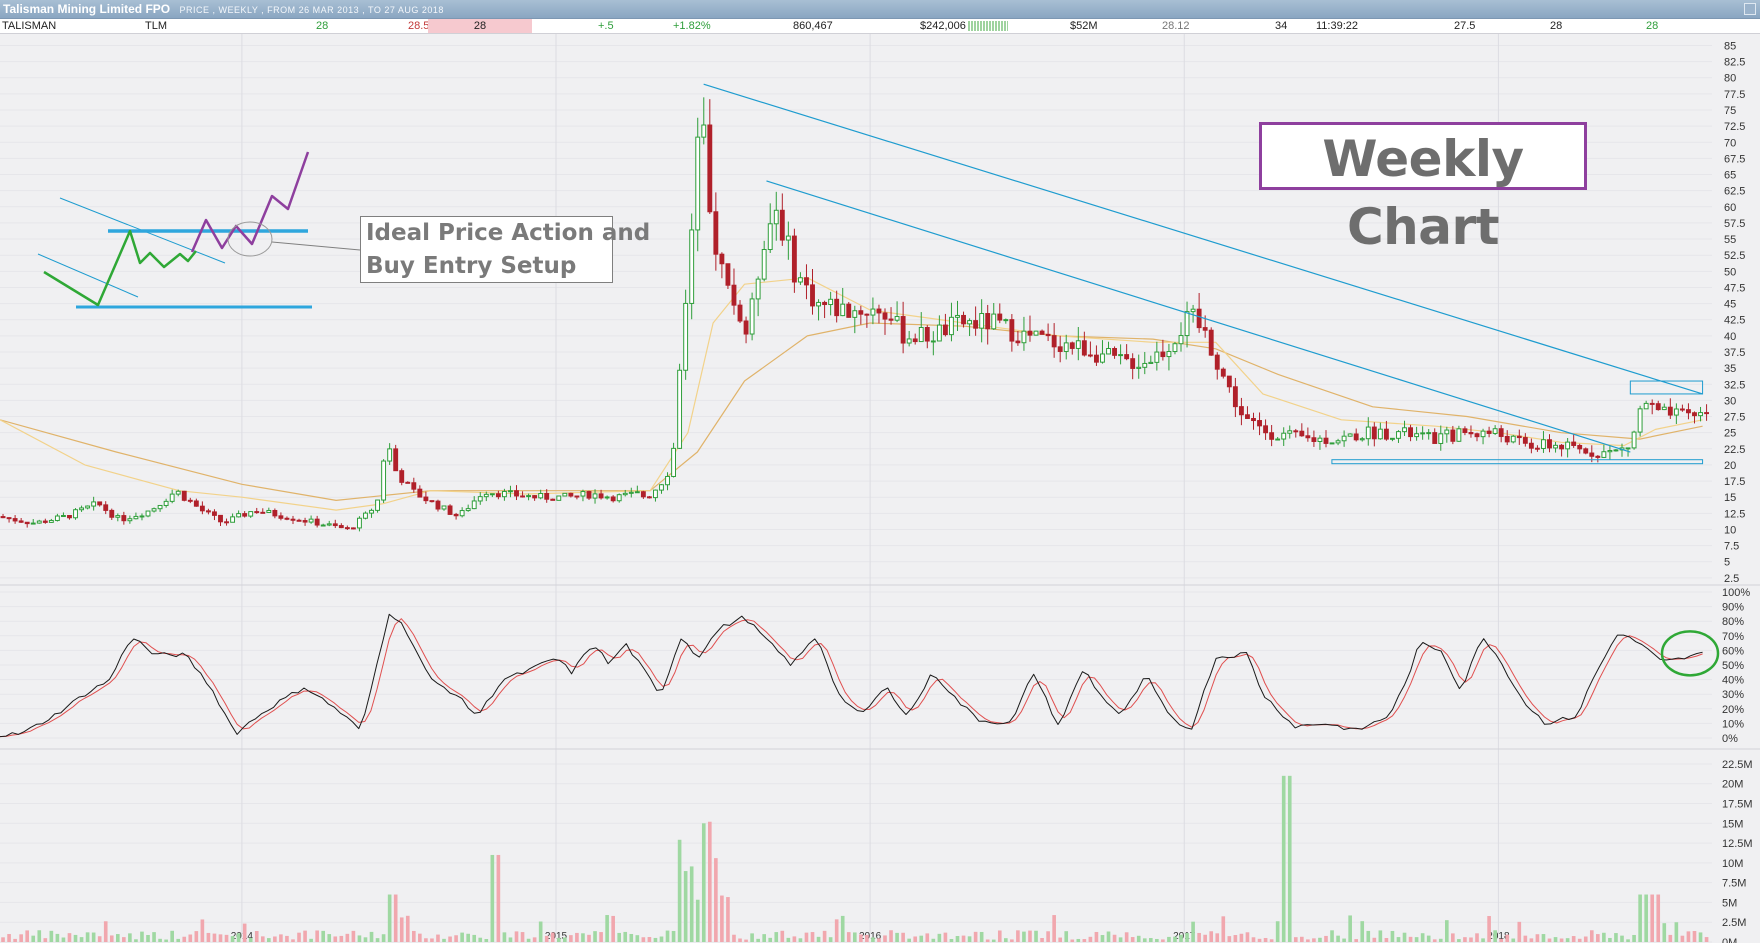  I want to click on price-tick-label: 60, so click(1730, 208).